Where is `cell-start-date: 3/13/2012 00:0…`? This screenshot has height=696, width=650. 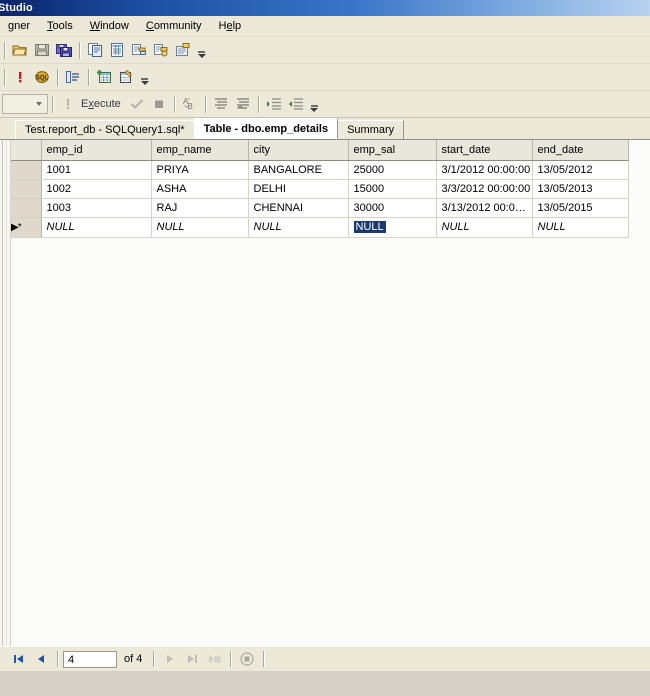
cell-start-date: 3/13/2012 00:0… is located at coordinates (484, 208).